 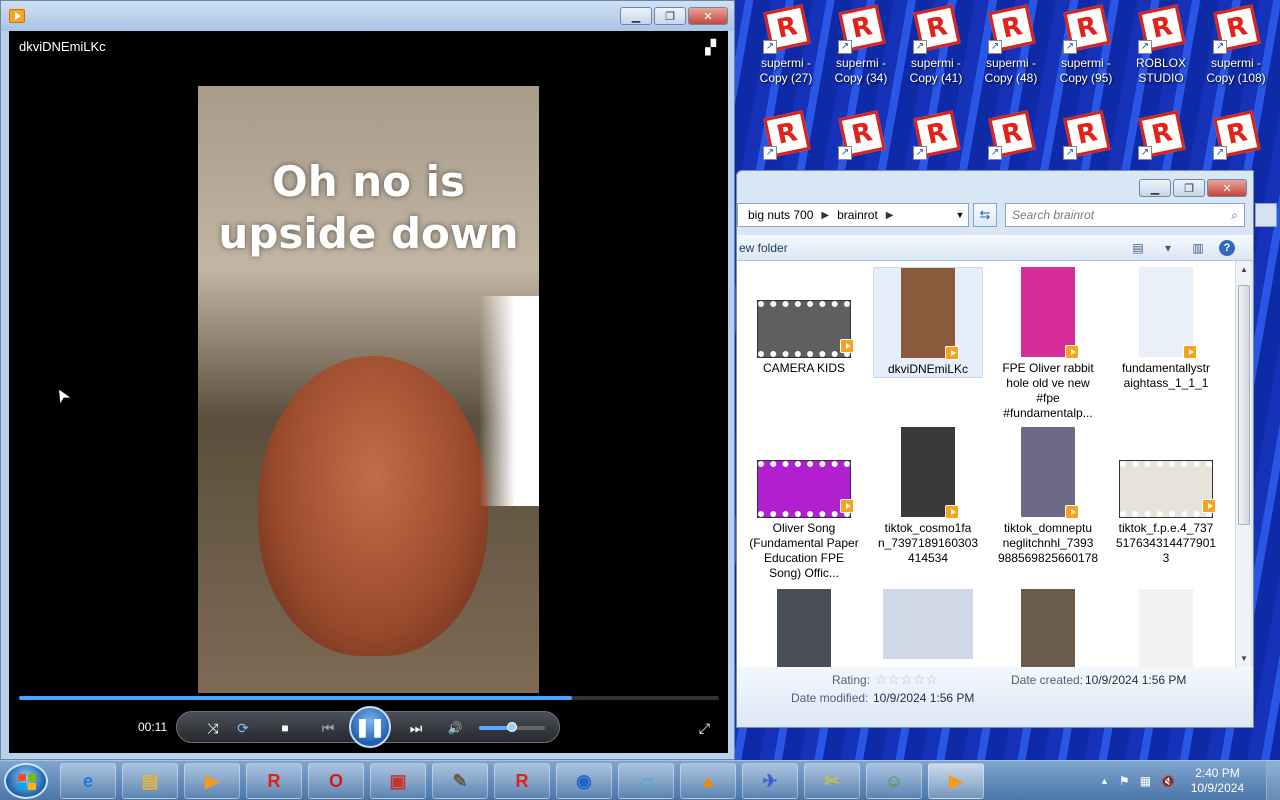 I want to click on taskbar-item-opera: O, so click(x=336, y=781).